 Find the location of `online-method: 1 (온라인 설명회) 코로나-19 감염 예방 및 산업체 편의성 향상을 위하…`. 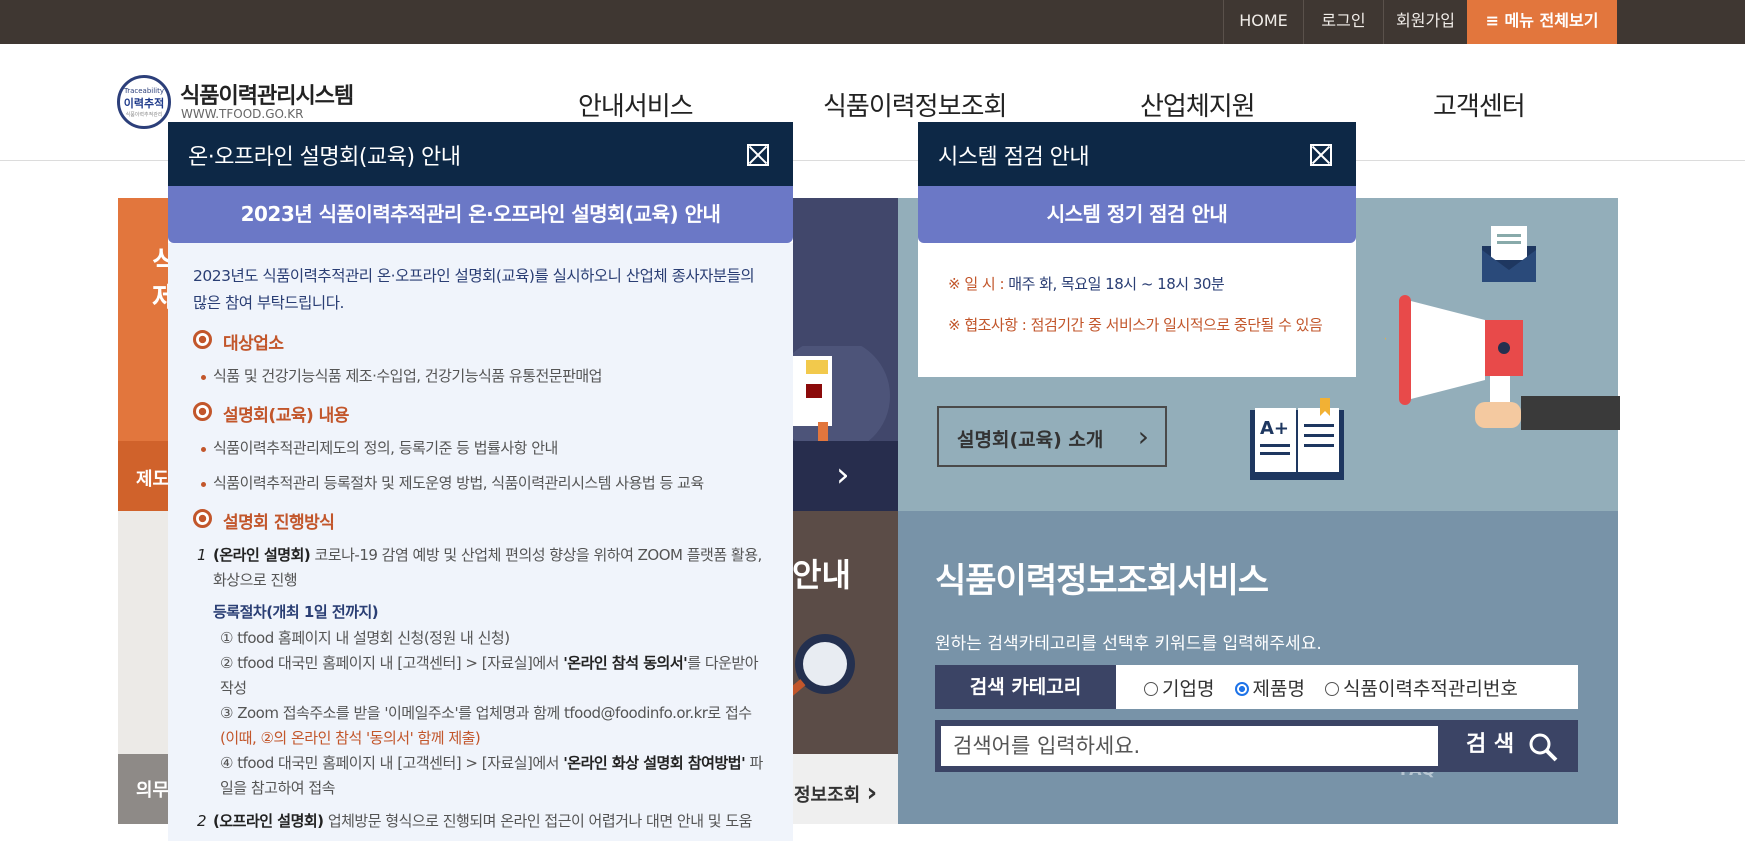

online-method: 1 (온라인 설명회) 코로나-19 감염 예방 및 산업체 편의성 향상을 위하… is located at coordinates (481, 568).